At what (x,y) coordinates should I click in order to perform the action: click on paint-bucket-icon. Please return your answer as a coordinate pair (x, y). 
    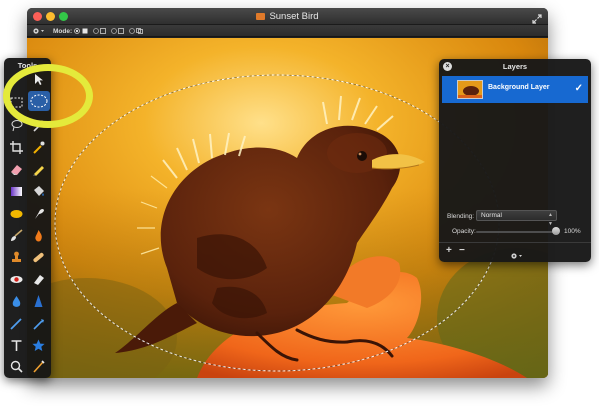
    Looking at the image, I should click on (38, 191).